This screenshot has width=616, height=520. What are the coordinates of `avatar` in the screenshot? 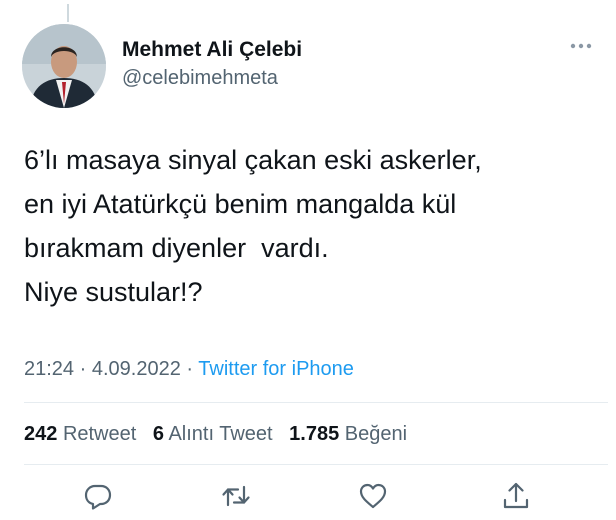 It's located at (64, 66).